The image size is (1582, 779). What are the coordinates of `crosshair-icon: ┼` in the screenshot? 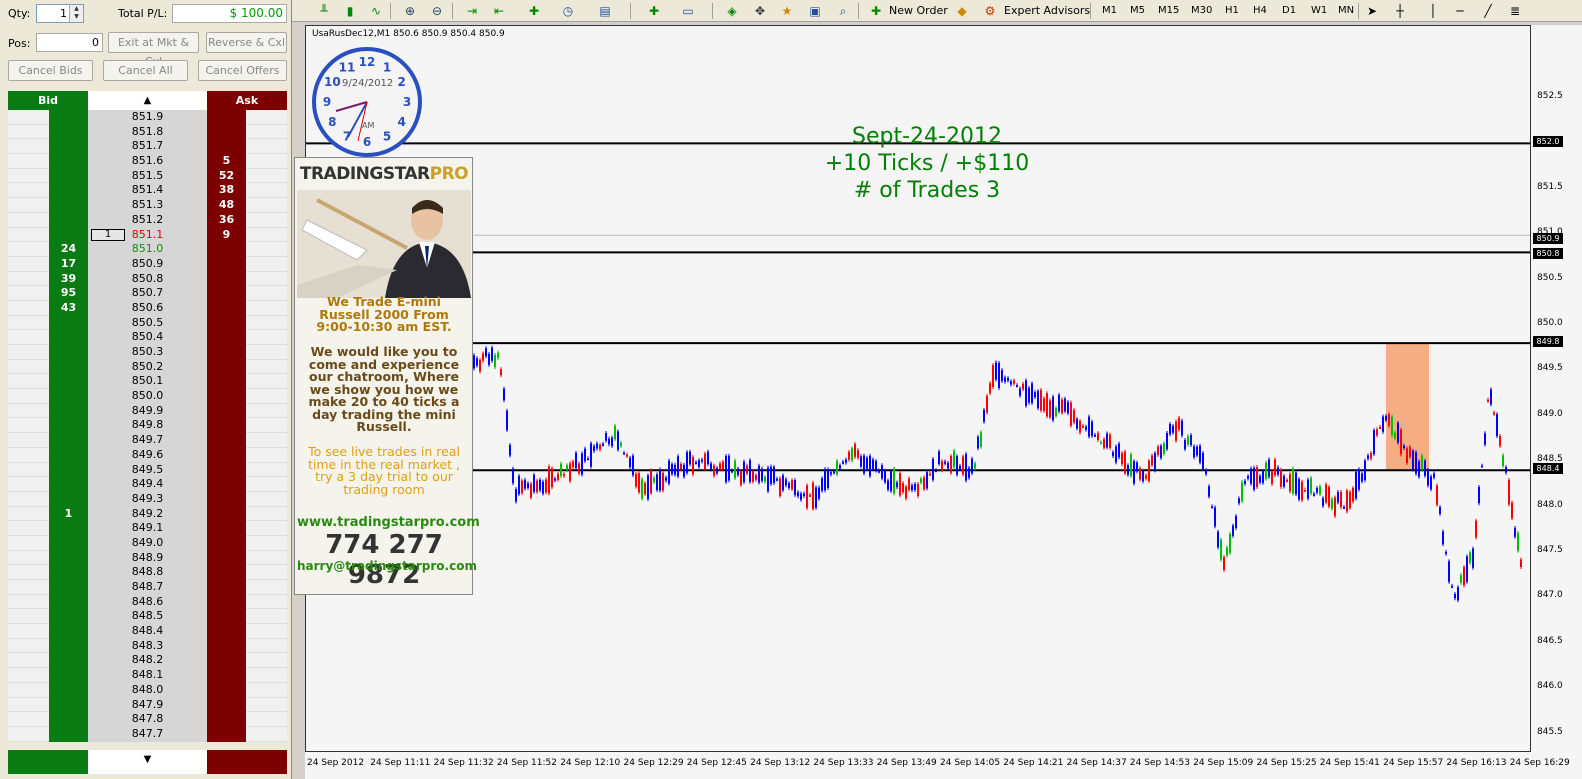 It's located at (1400, 11).